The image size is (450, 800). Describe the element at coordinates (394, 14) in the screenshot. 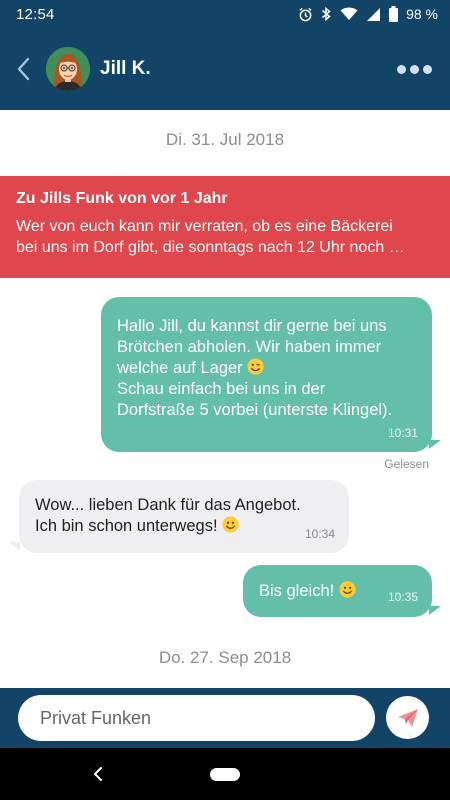

I see `battery-icon` at that location.